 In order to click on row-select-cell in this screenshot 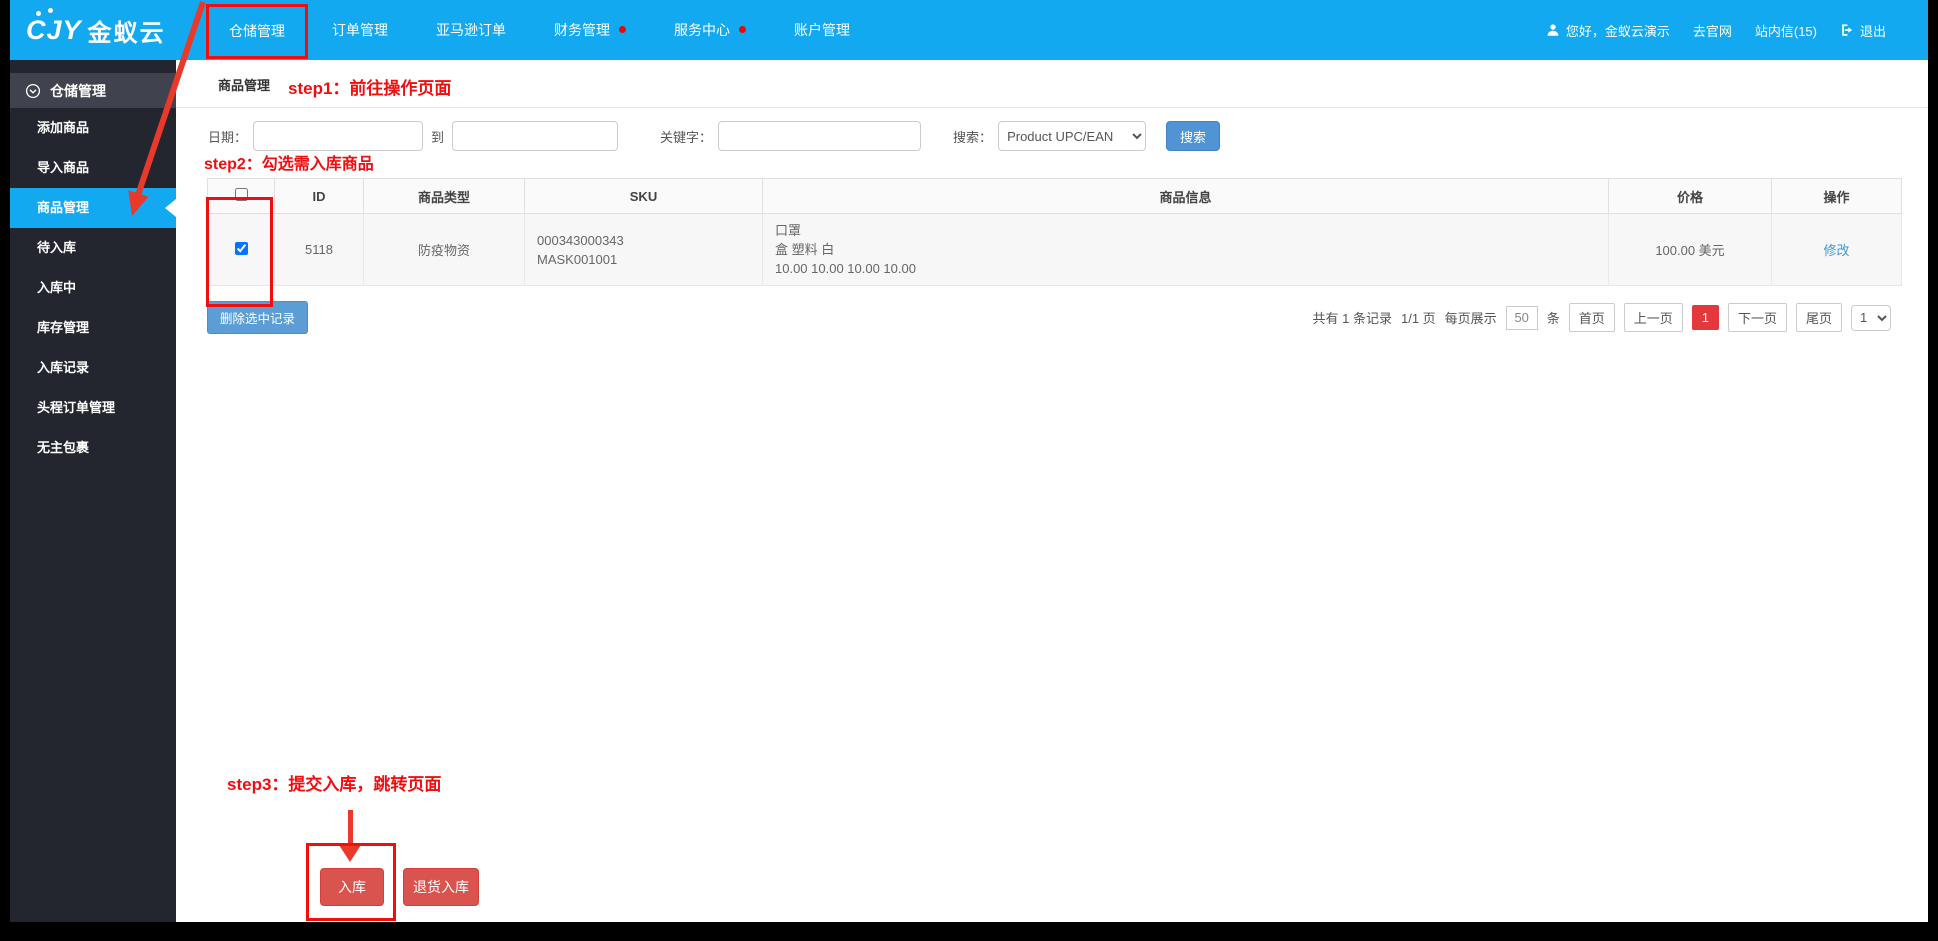, I will do `click(241, 249)`.